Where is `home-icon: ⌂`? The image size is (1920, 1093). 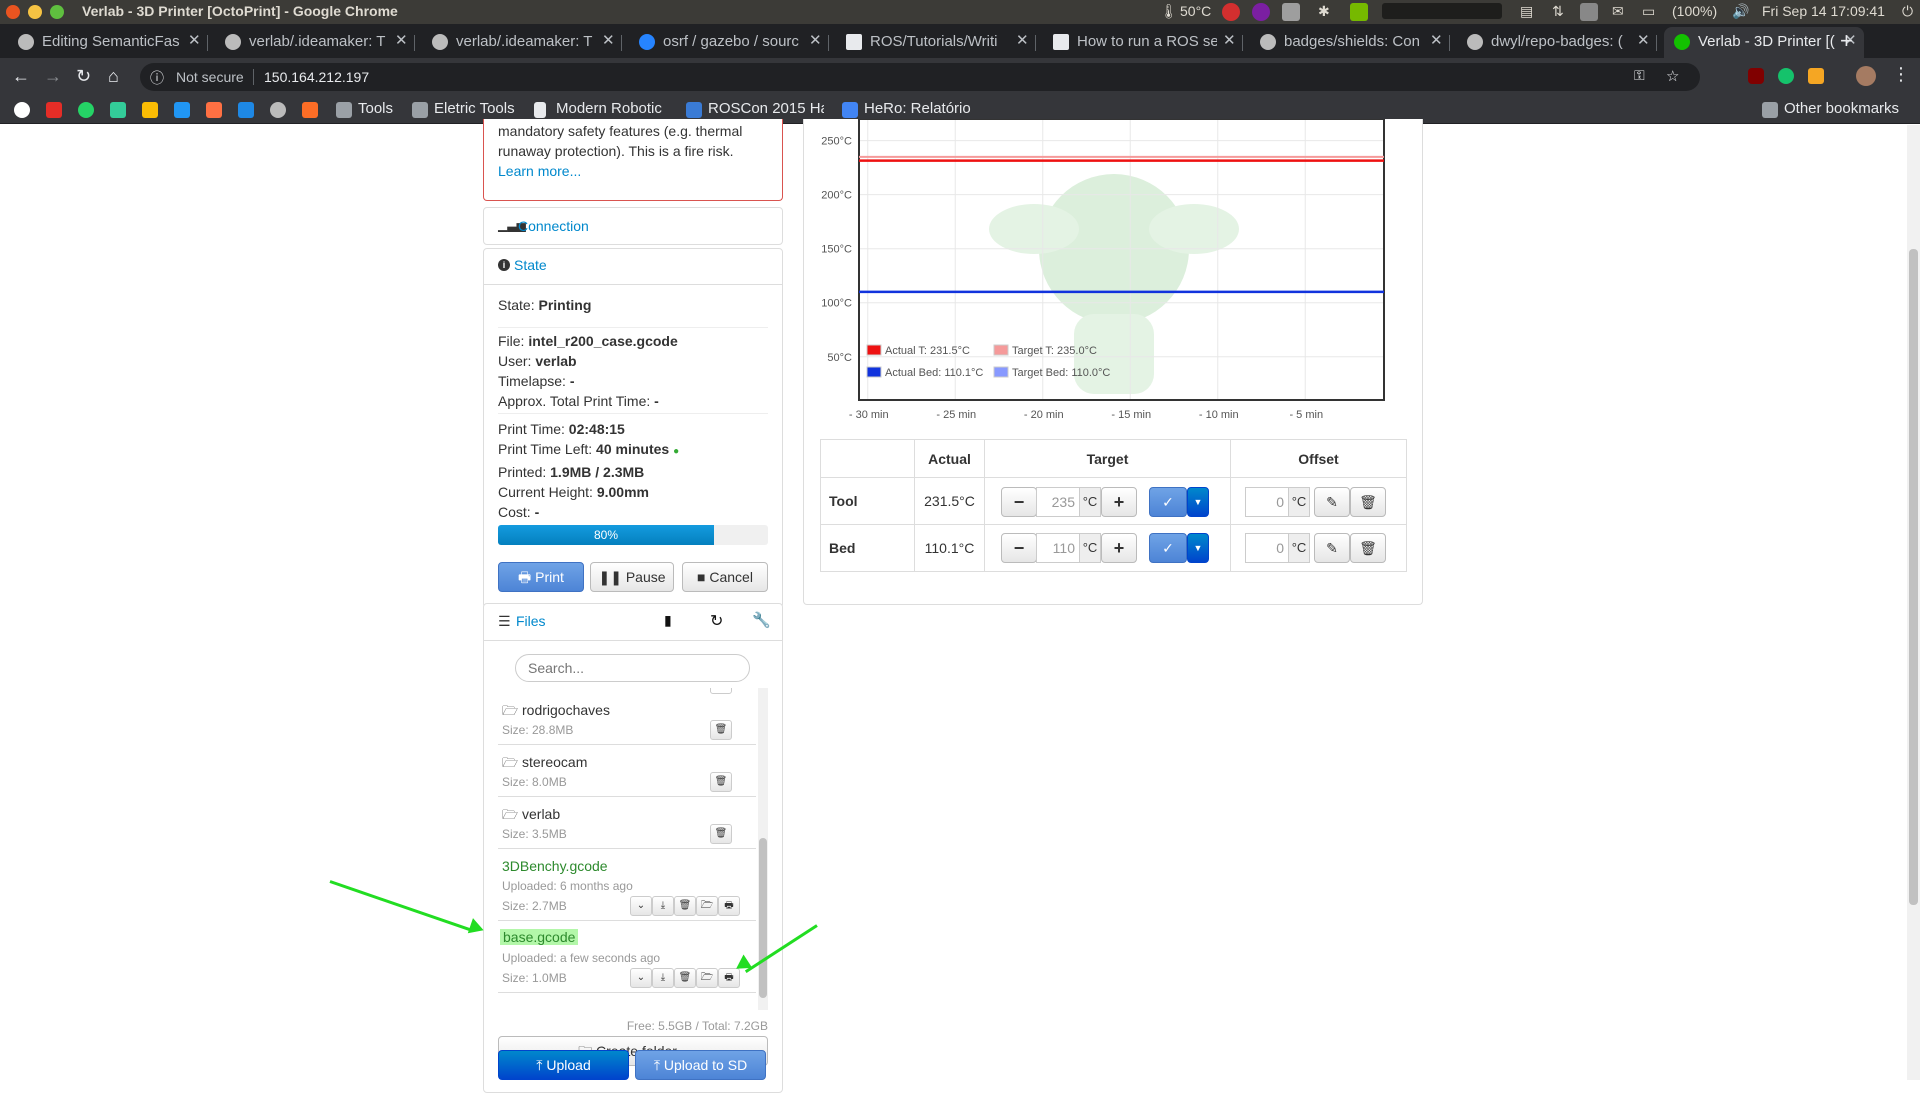 home-icon: ⌂ is located at coordinates (113, 76).